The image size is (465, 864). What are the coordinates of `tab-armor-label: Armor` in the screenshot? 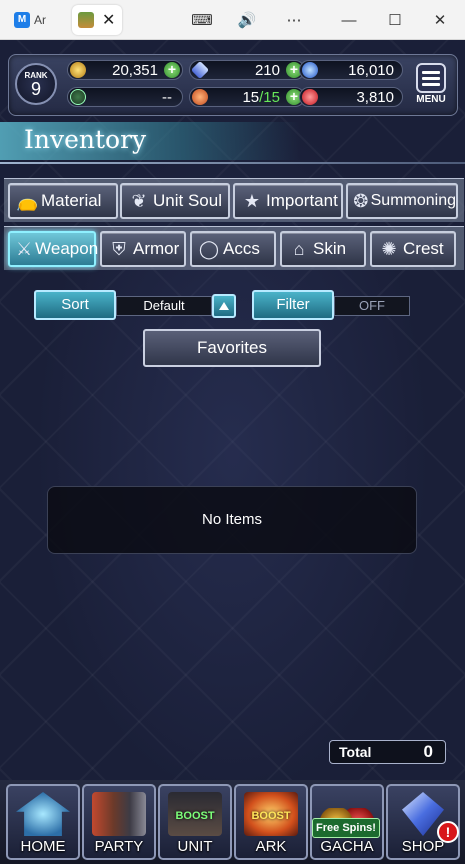 It's located at (156, 248).